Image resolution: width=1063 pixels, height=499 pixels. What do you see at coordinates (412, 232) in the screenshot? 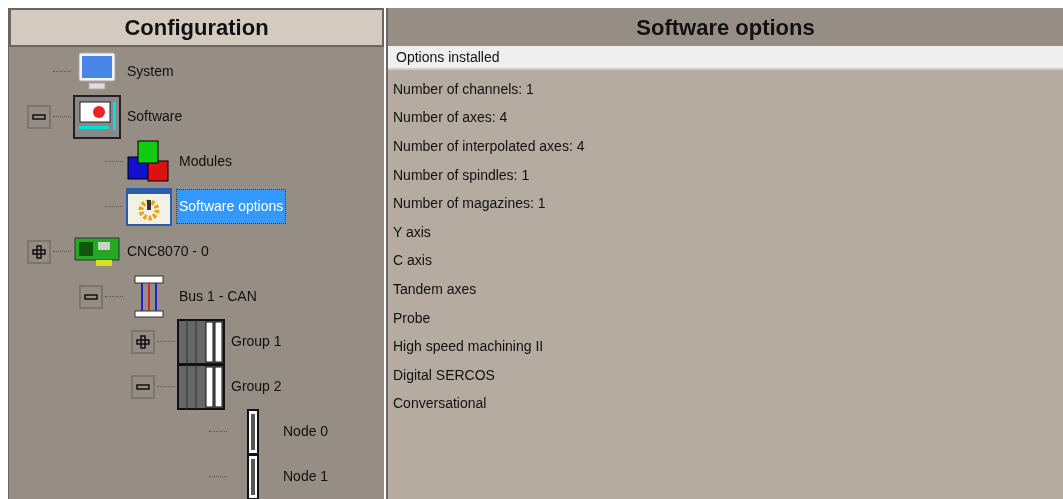
I see `option-item: Y axis` at bounding box center [412, 232].